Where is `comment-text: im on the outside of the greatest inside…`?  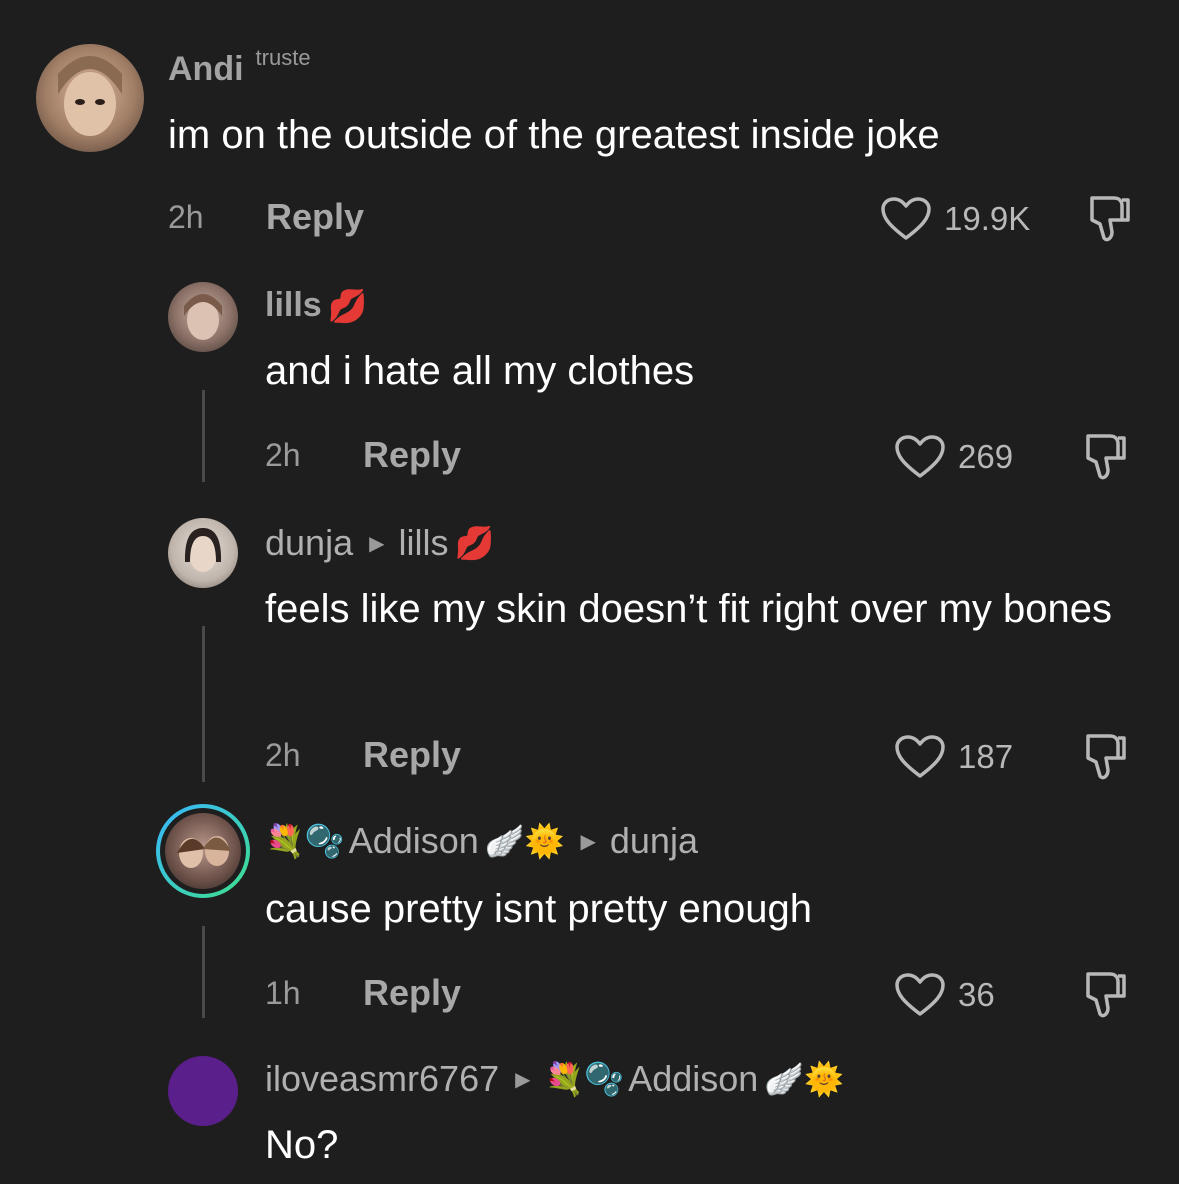 comment-text: im on the outside of the greatest inside… is located at coordinates (554, 135).